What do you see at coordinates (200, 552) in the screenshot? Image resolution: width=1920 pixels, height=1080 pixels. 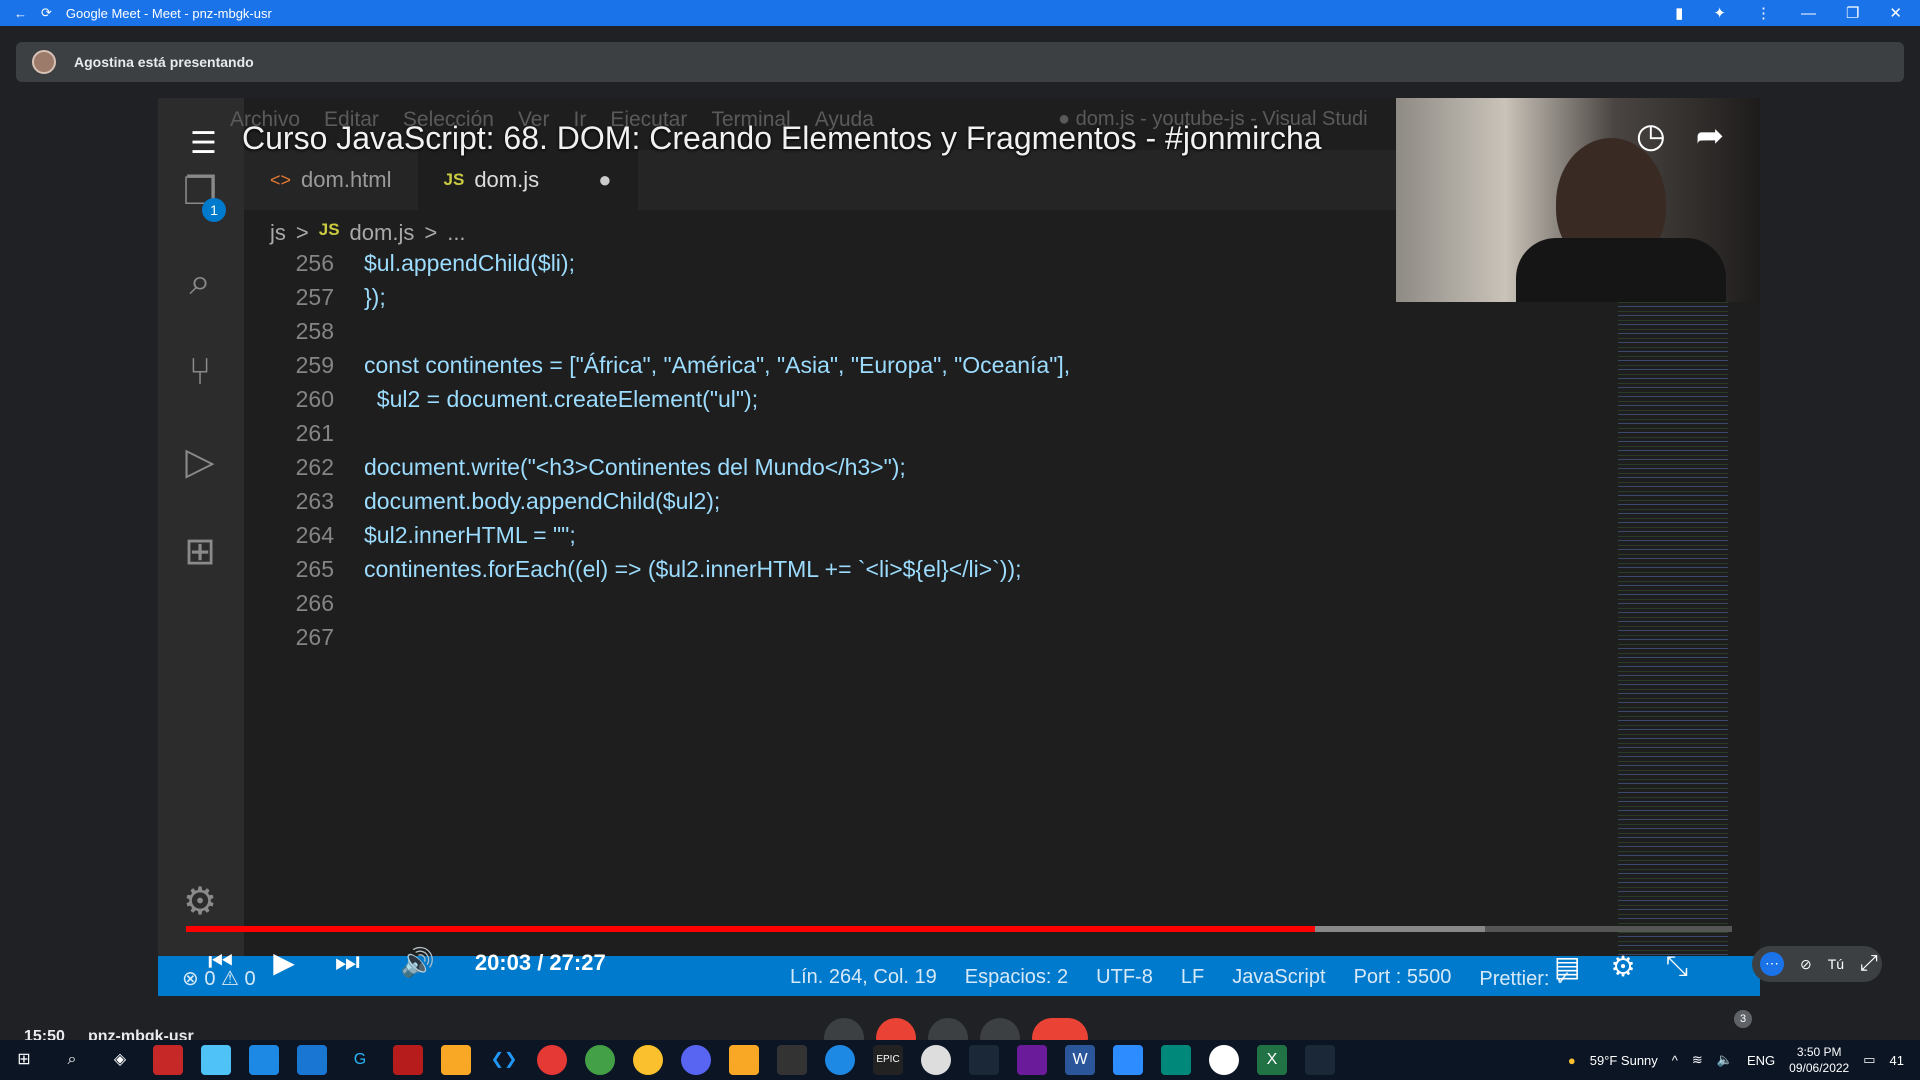 I see `extensions-icon: ⊞` at bounding box center [200, 552].